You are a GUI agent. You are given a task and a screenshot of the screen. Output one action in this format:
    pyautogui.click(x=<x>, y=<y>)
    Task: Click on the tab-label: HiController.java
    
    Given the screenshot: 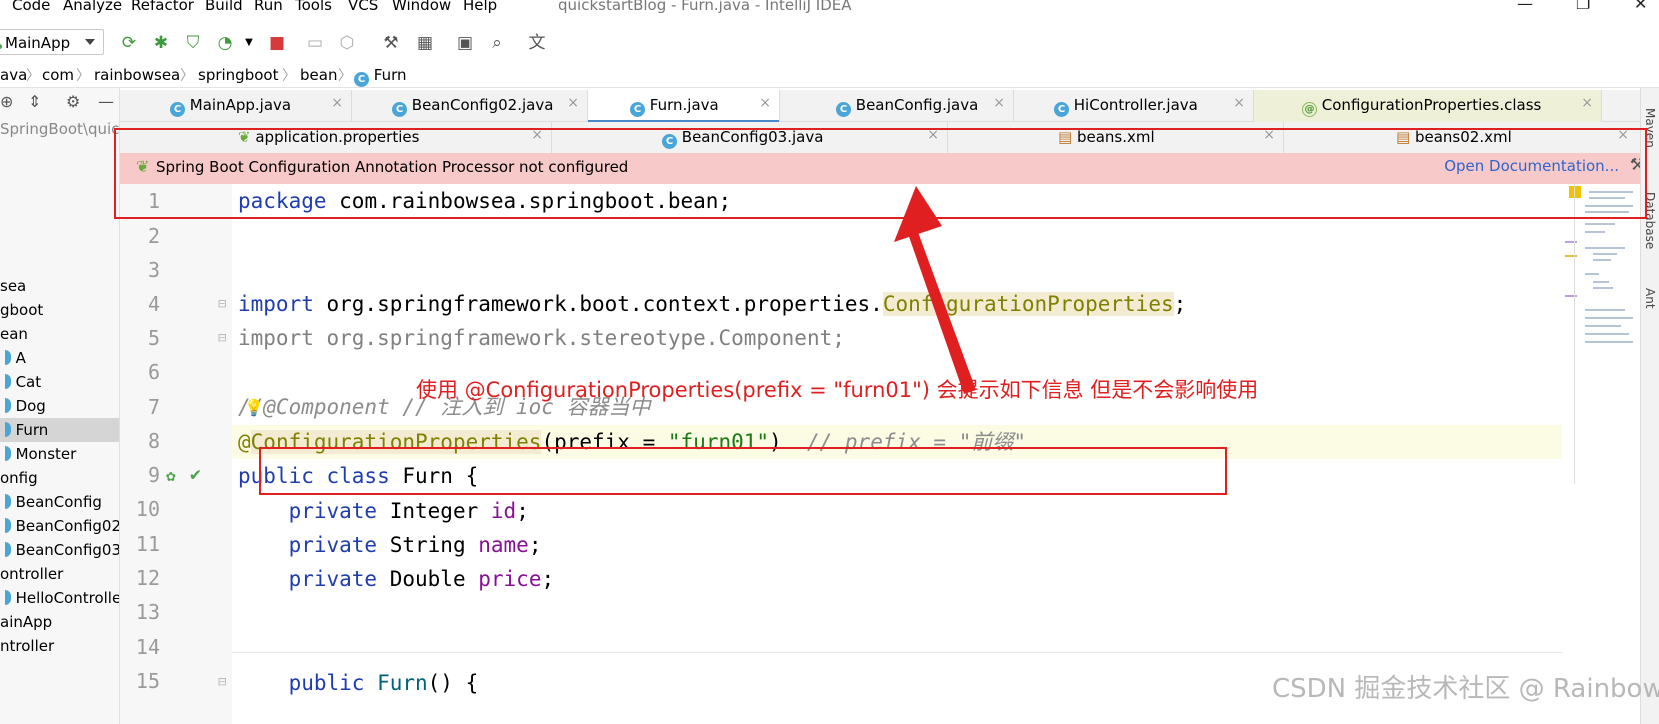 What is the action you would take?
    pyautogui.click(x=1135, y=105)
    